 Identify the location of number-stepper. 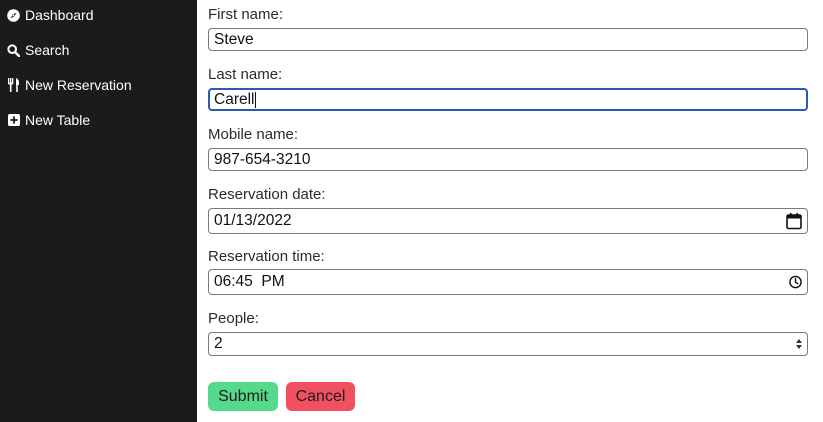
(799, 344).